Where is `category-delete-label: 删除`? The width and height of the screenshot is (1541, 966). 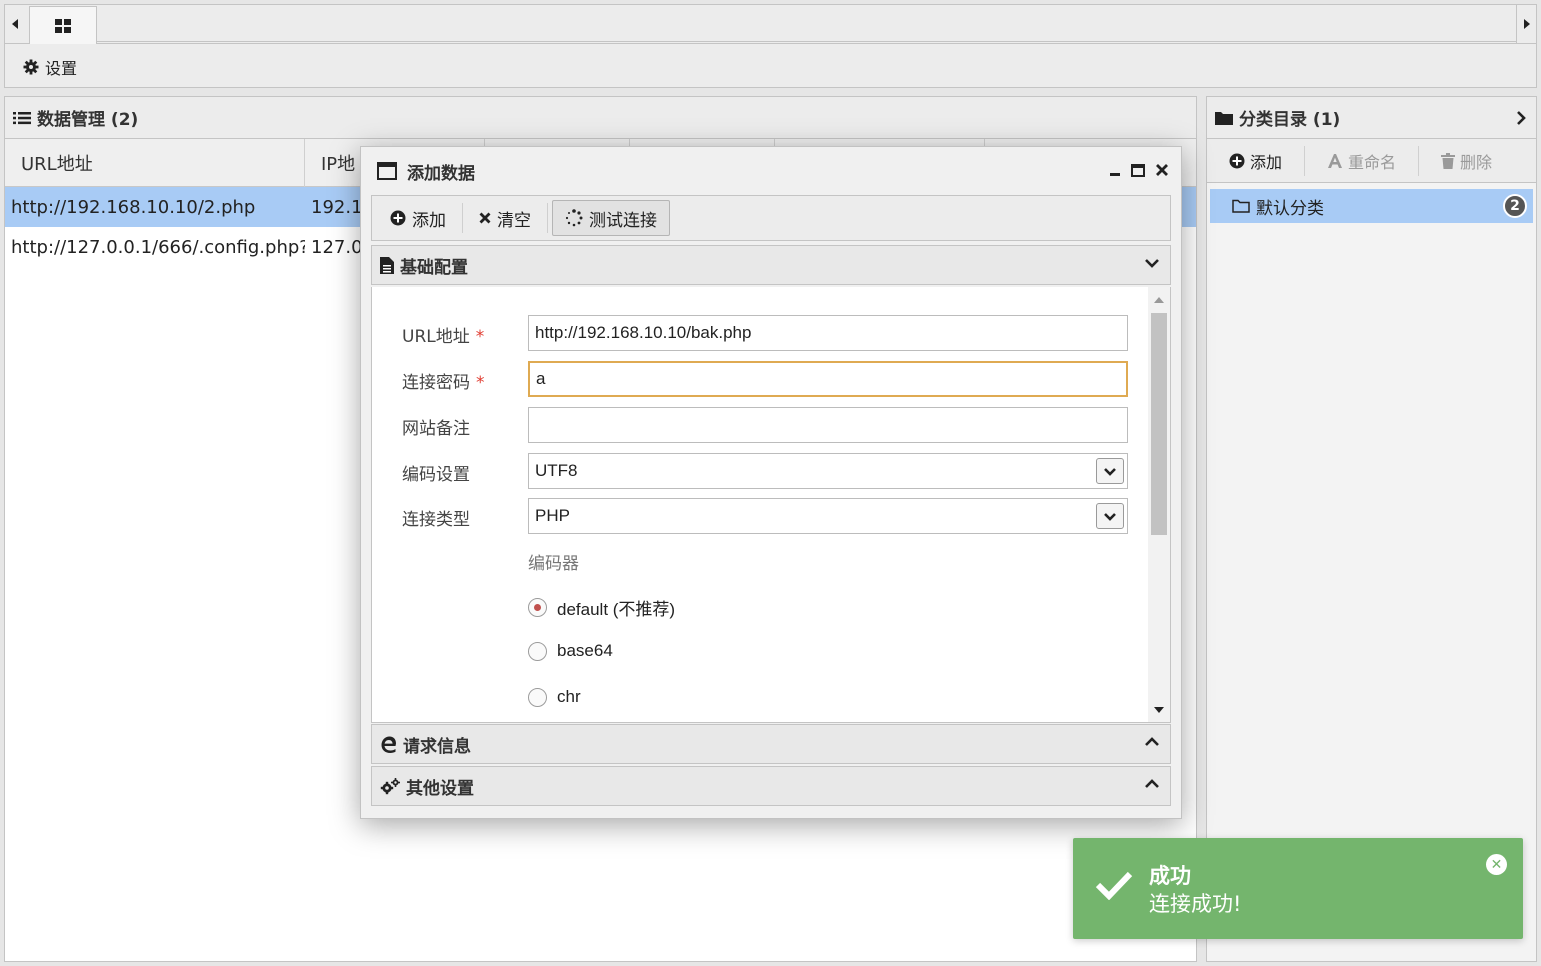 category-delete-label: 删除 is located at coordinates (1476, 162).